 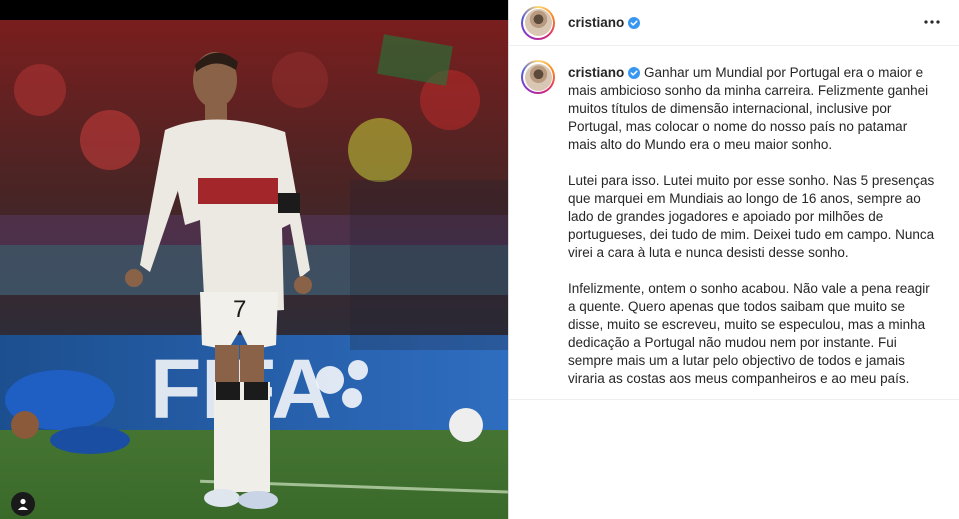 I want to click on author-avatar, so click(x=538, y=22).